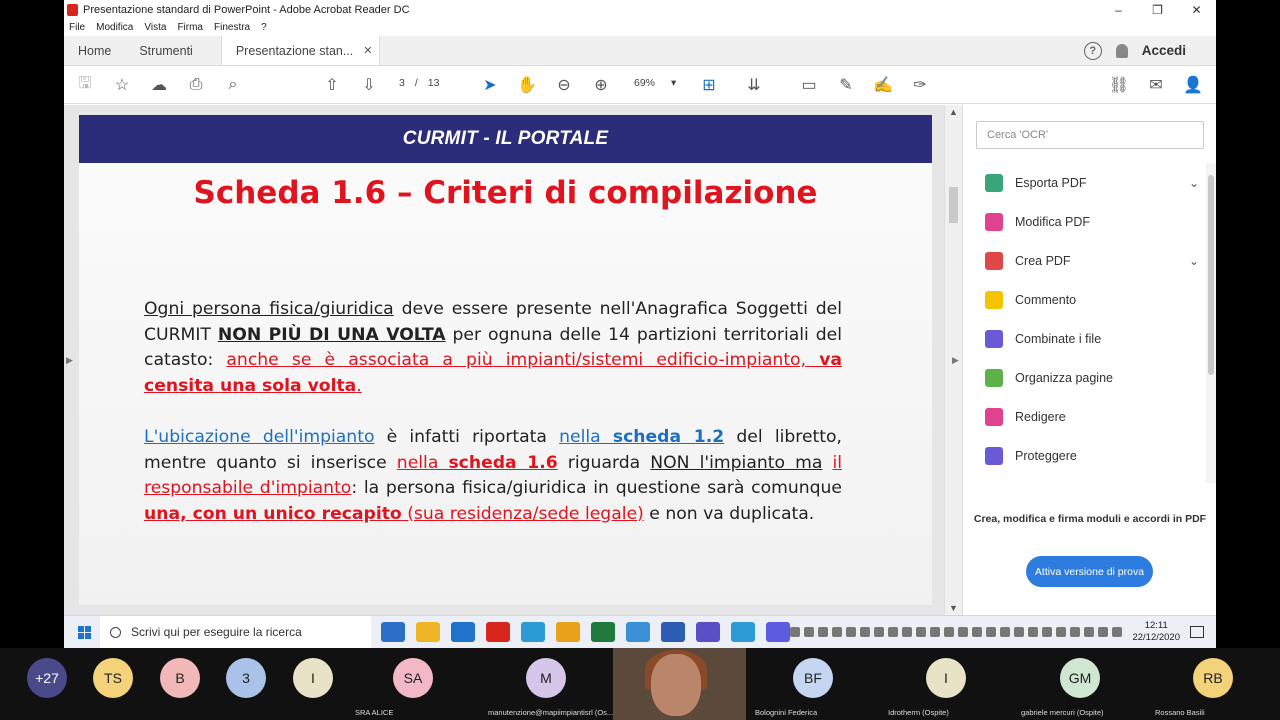 The height and width of the screenshot is (720, 1280). I want to click on participant-avatar: GM, so click(1080, 678).